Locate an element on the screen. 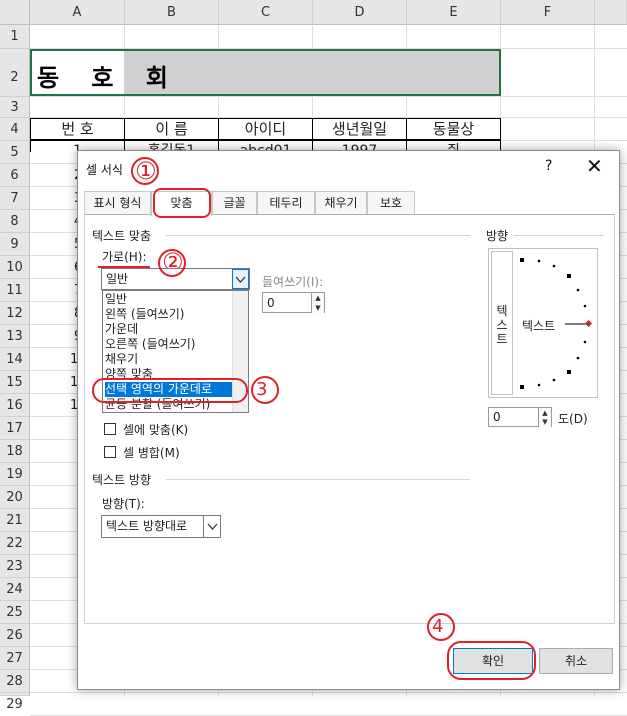 The width and height of the screenshot is (627, 716). degree-label: 도(D) is located at coordinates (573, 419).